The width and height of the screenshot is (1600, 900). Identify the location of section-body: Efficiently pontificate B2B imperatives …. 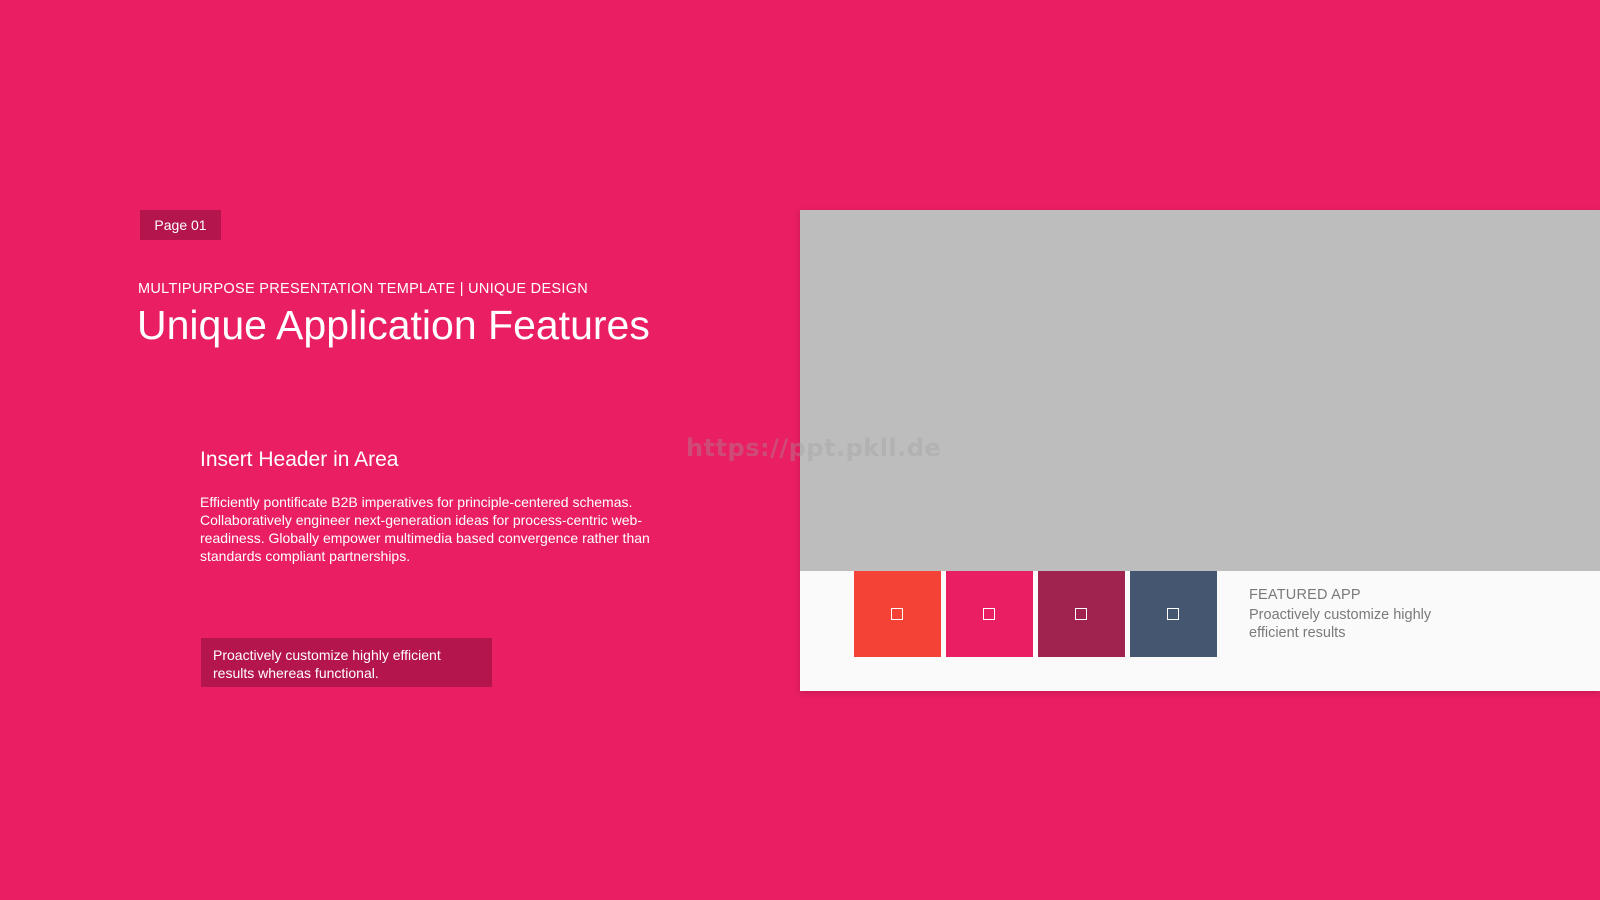
(425, 529).